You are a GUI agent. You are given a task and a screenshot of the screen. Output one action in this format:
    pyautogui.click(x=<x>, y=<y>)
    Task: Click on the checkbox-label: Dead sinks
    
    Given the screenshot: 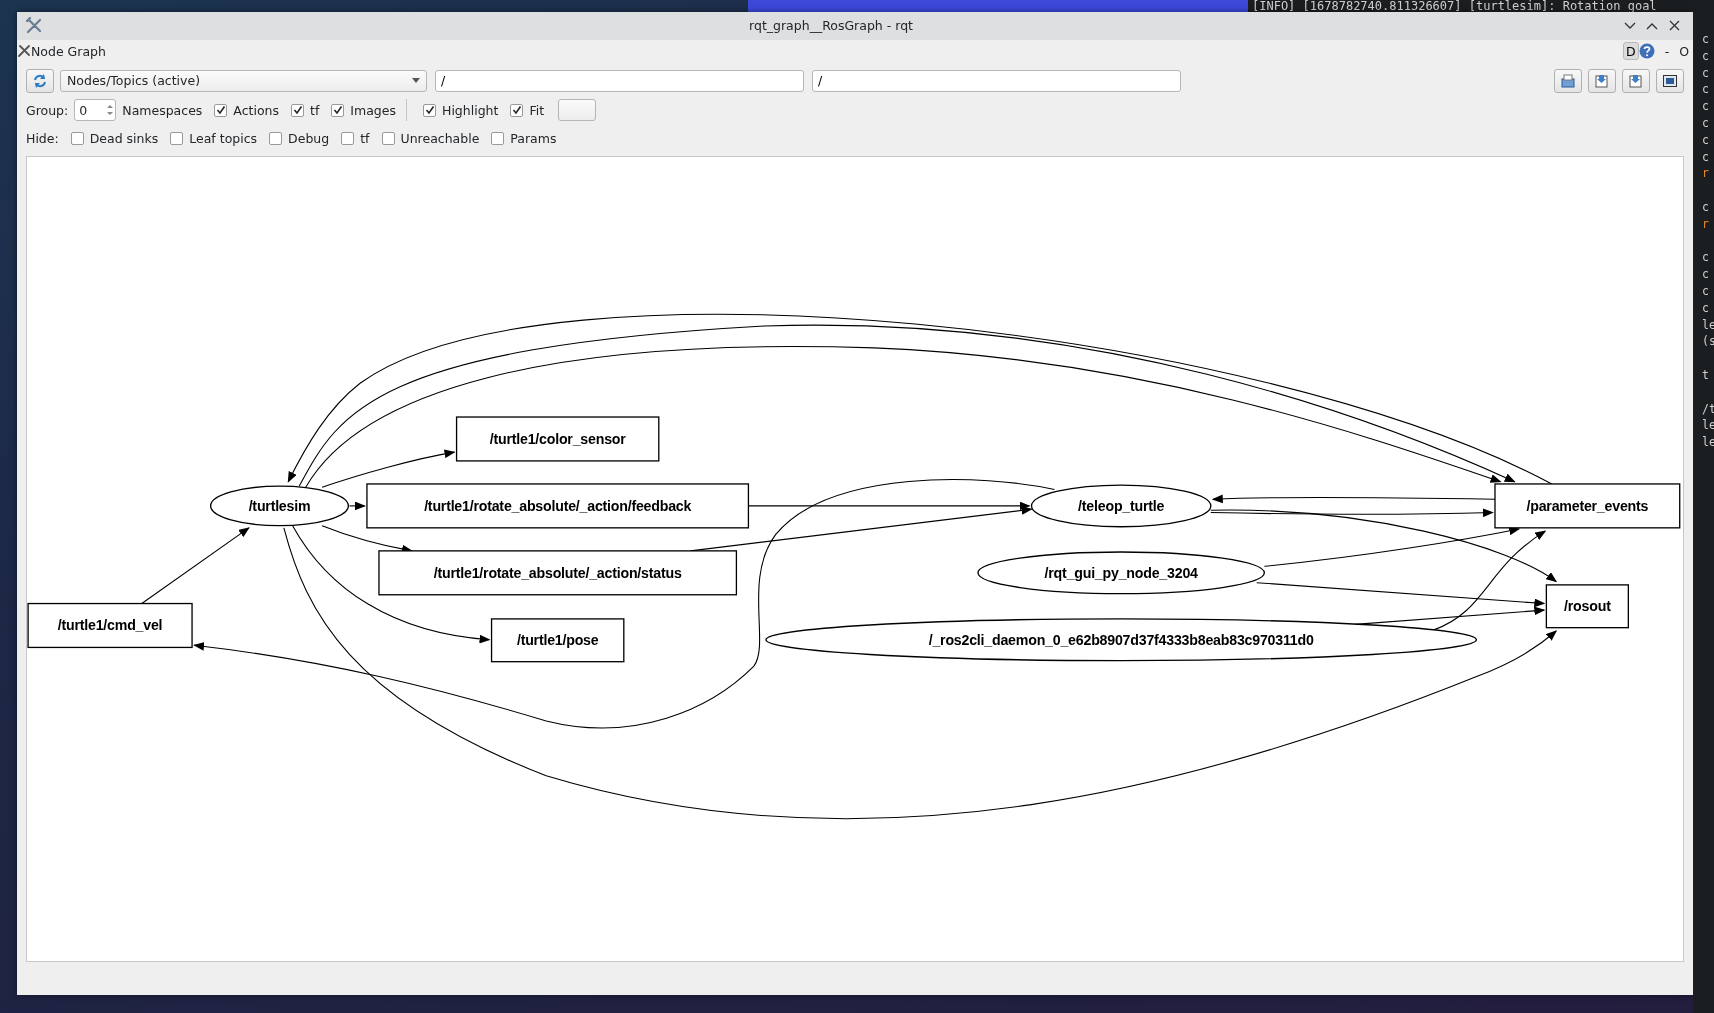 What is the action you would take?
    pyautogui.click(x=124, y=139)
    